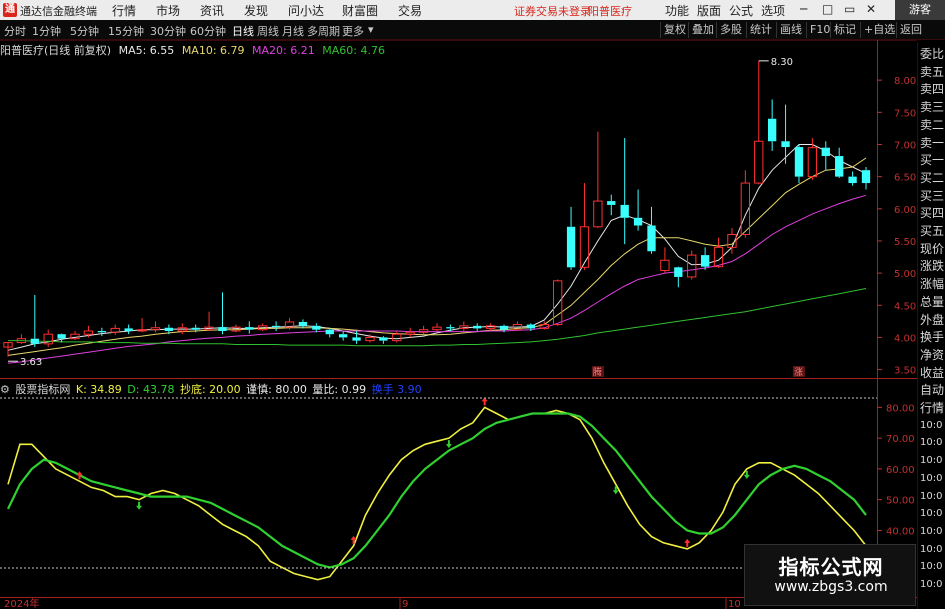 The height and width of the screenshot is (609, 945). What do you see at coordinates (932, 266) in the screenshot?
I see `side-panel-item: 涨跌` at bounding box center [932, 266].